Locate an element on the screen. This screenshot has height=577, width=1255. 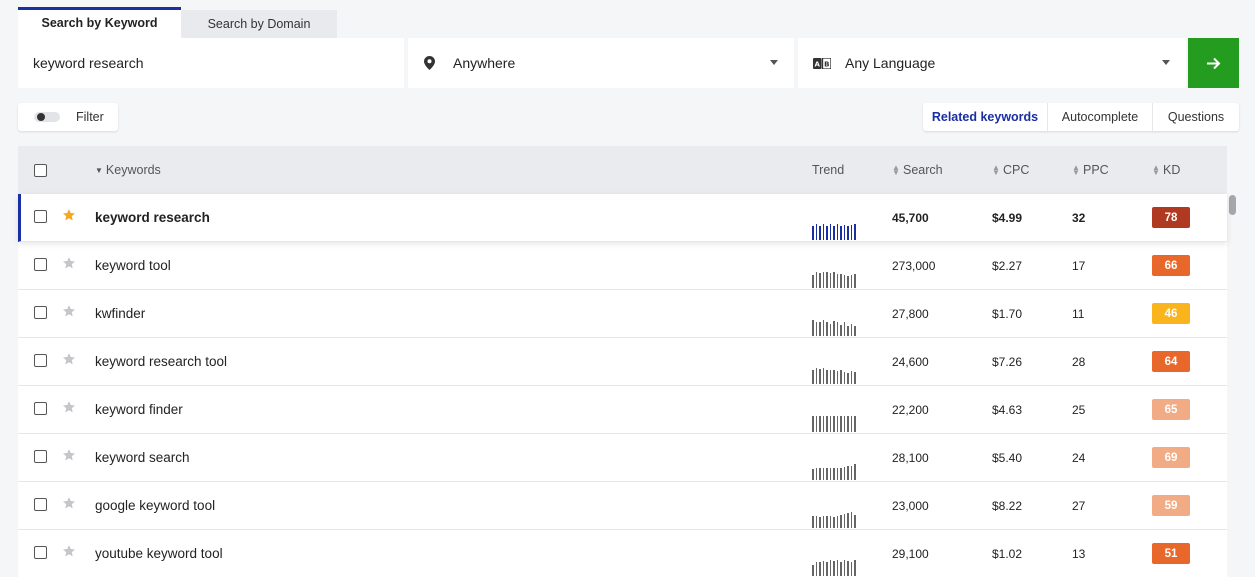
scrollbar-thumb is located at coordinates (1232, 205).